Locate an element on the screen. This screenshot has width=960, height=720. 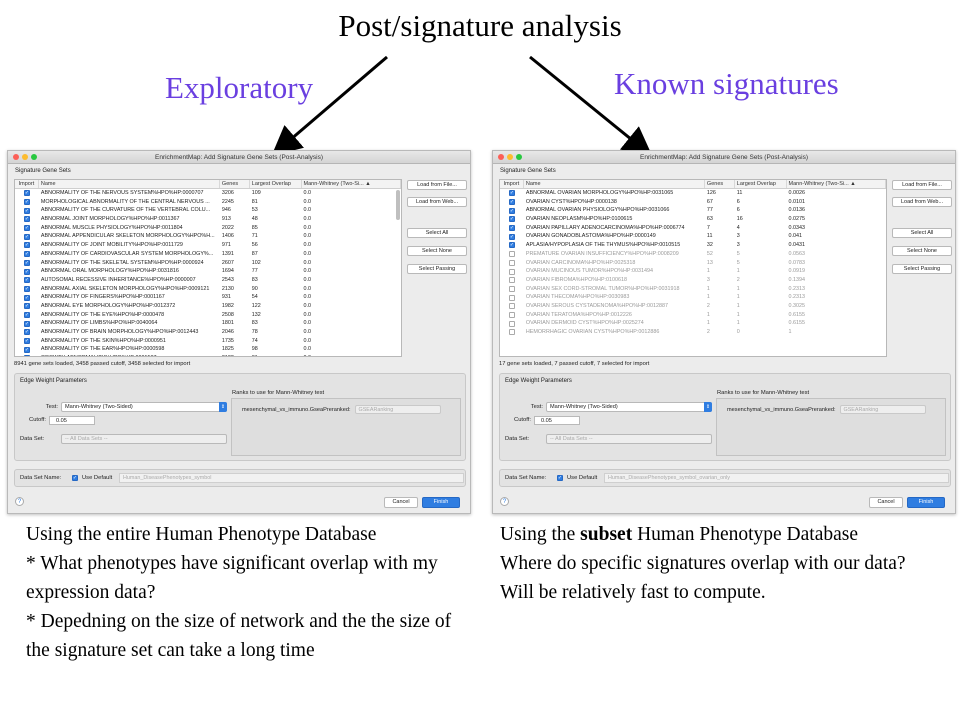
col-name: Name is located at coordinates (614, 184).